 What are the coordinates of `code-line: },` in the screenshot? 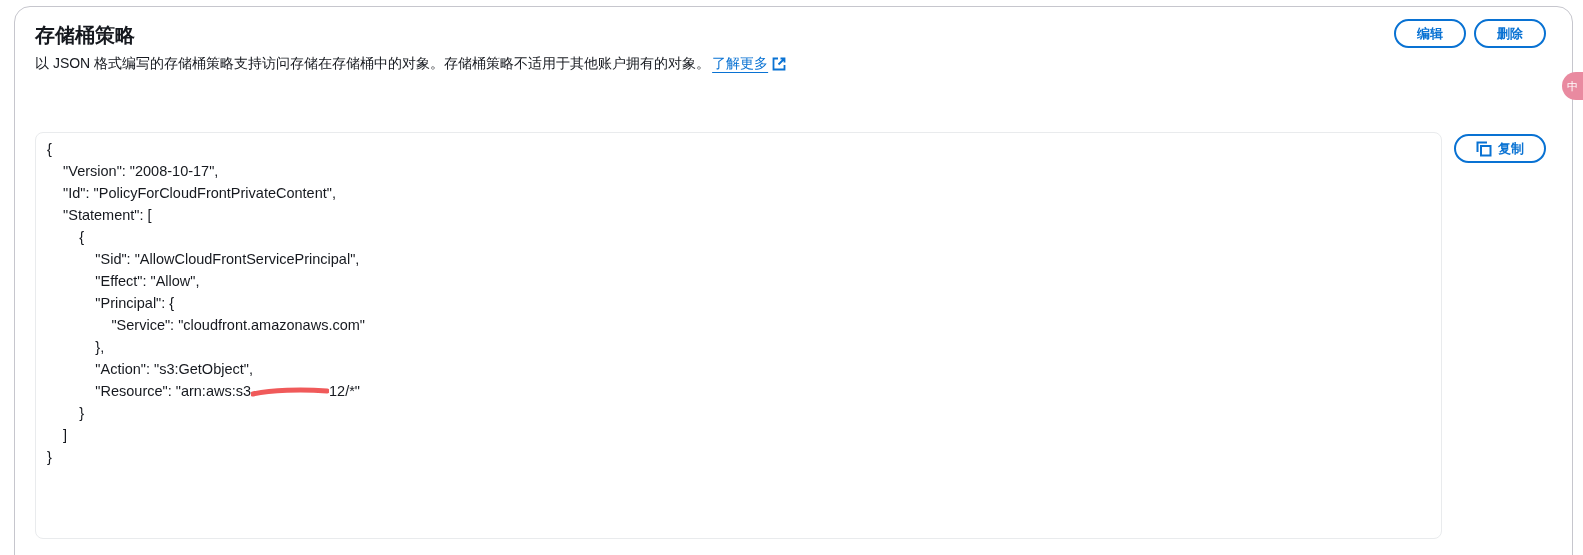 It's located at (99, 348).